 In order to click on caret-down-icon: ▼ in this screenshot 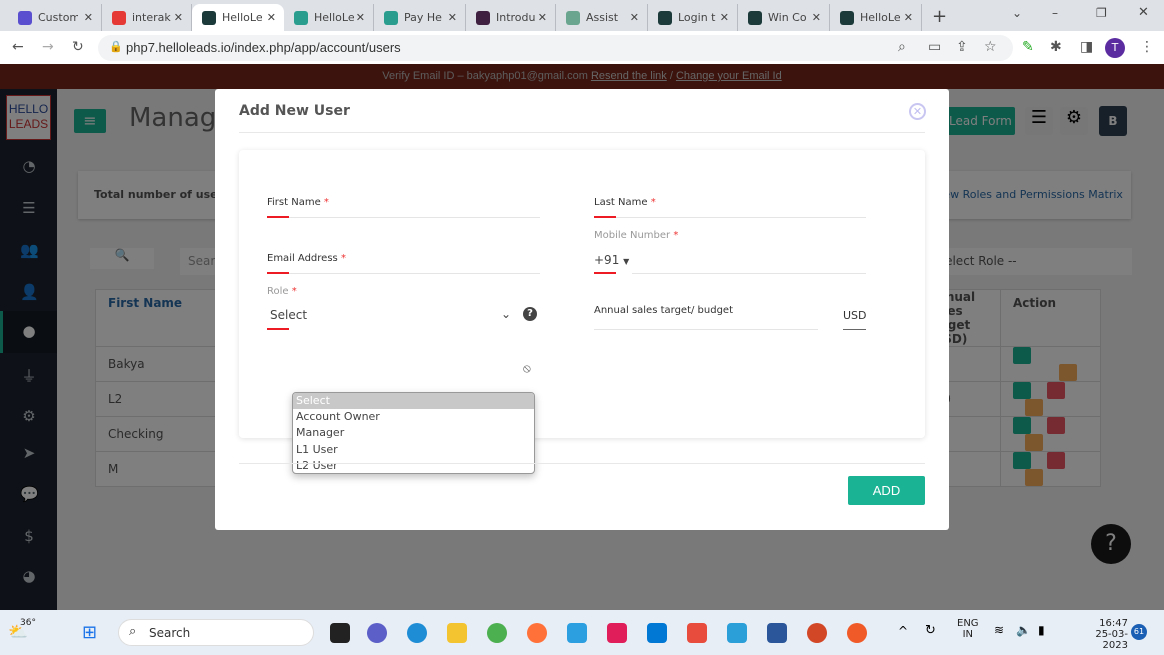, I will do `click(626, 261)`.